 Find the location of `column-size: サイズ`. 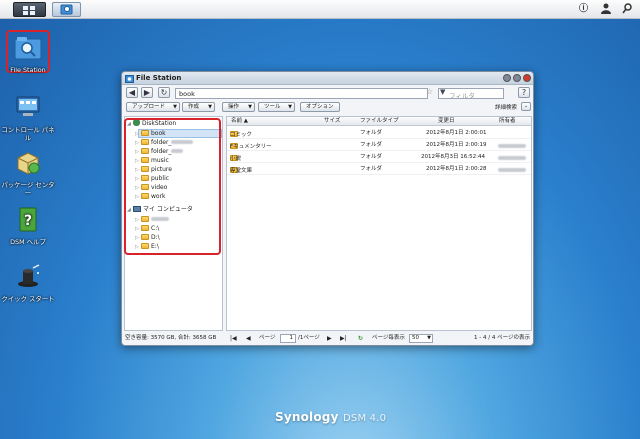

column-size: サイズ is located at coordinates (332, 121).